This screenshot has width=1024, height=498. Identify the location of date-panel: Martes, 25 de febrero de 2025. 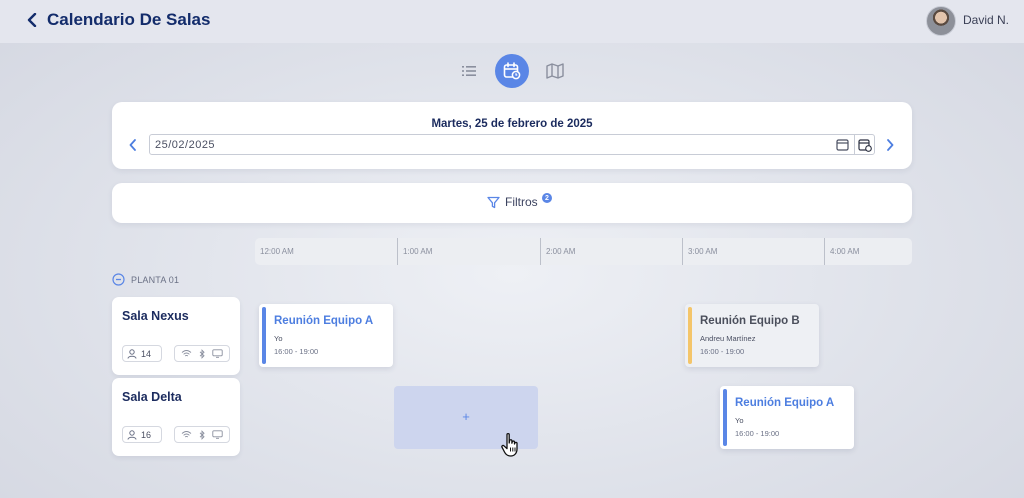
(512, 135).